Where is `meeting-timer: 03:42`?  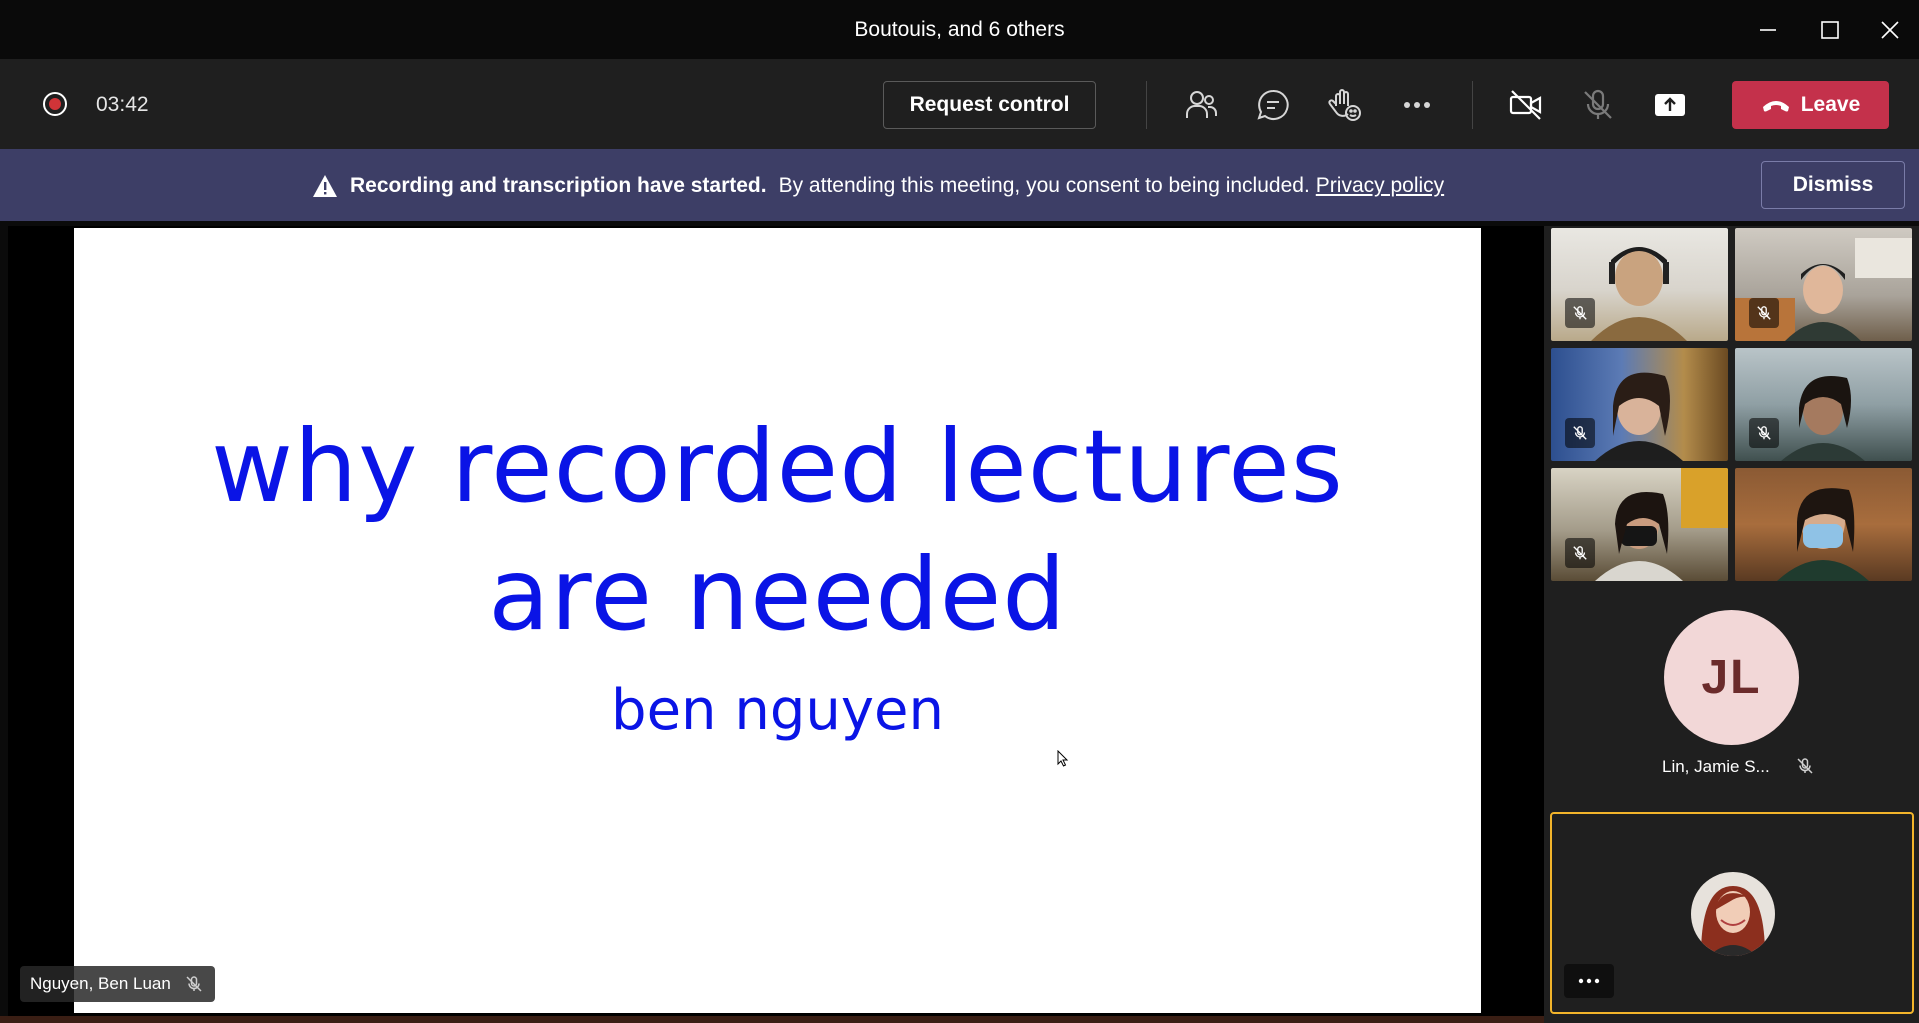
meeting-timer: 03:42 is located at coordinates (122, 104).